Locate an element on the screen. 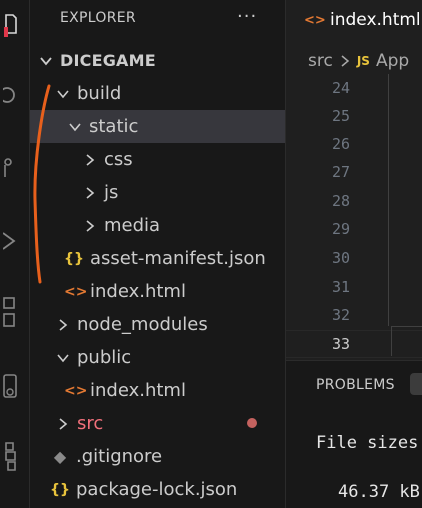  explorer-files-icon is located at coordinates (11, 25).